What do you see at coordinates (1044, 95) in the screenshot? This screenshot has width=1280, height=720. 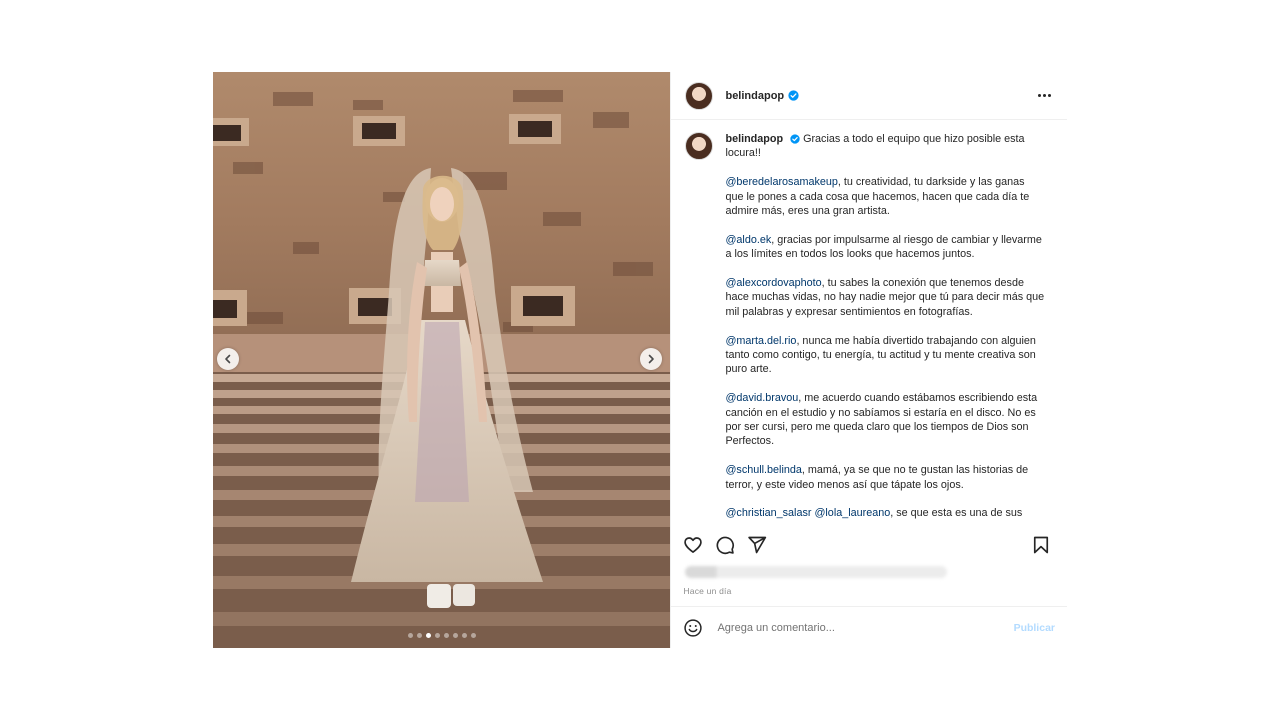 I see `more-options-icon` at bounding box center [1044, 95].